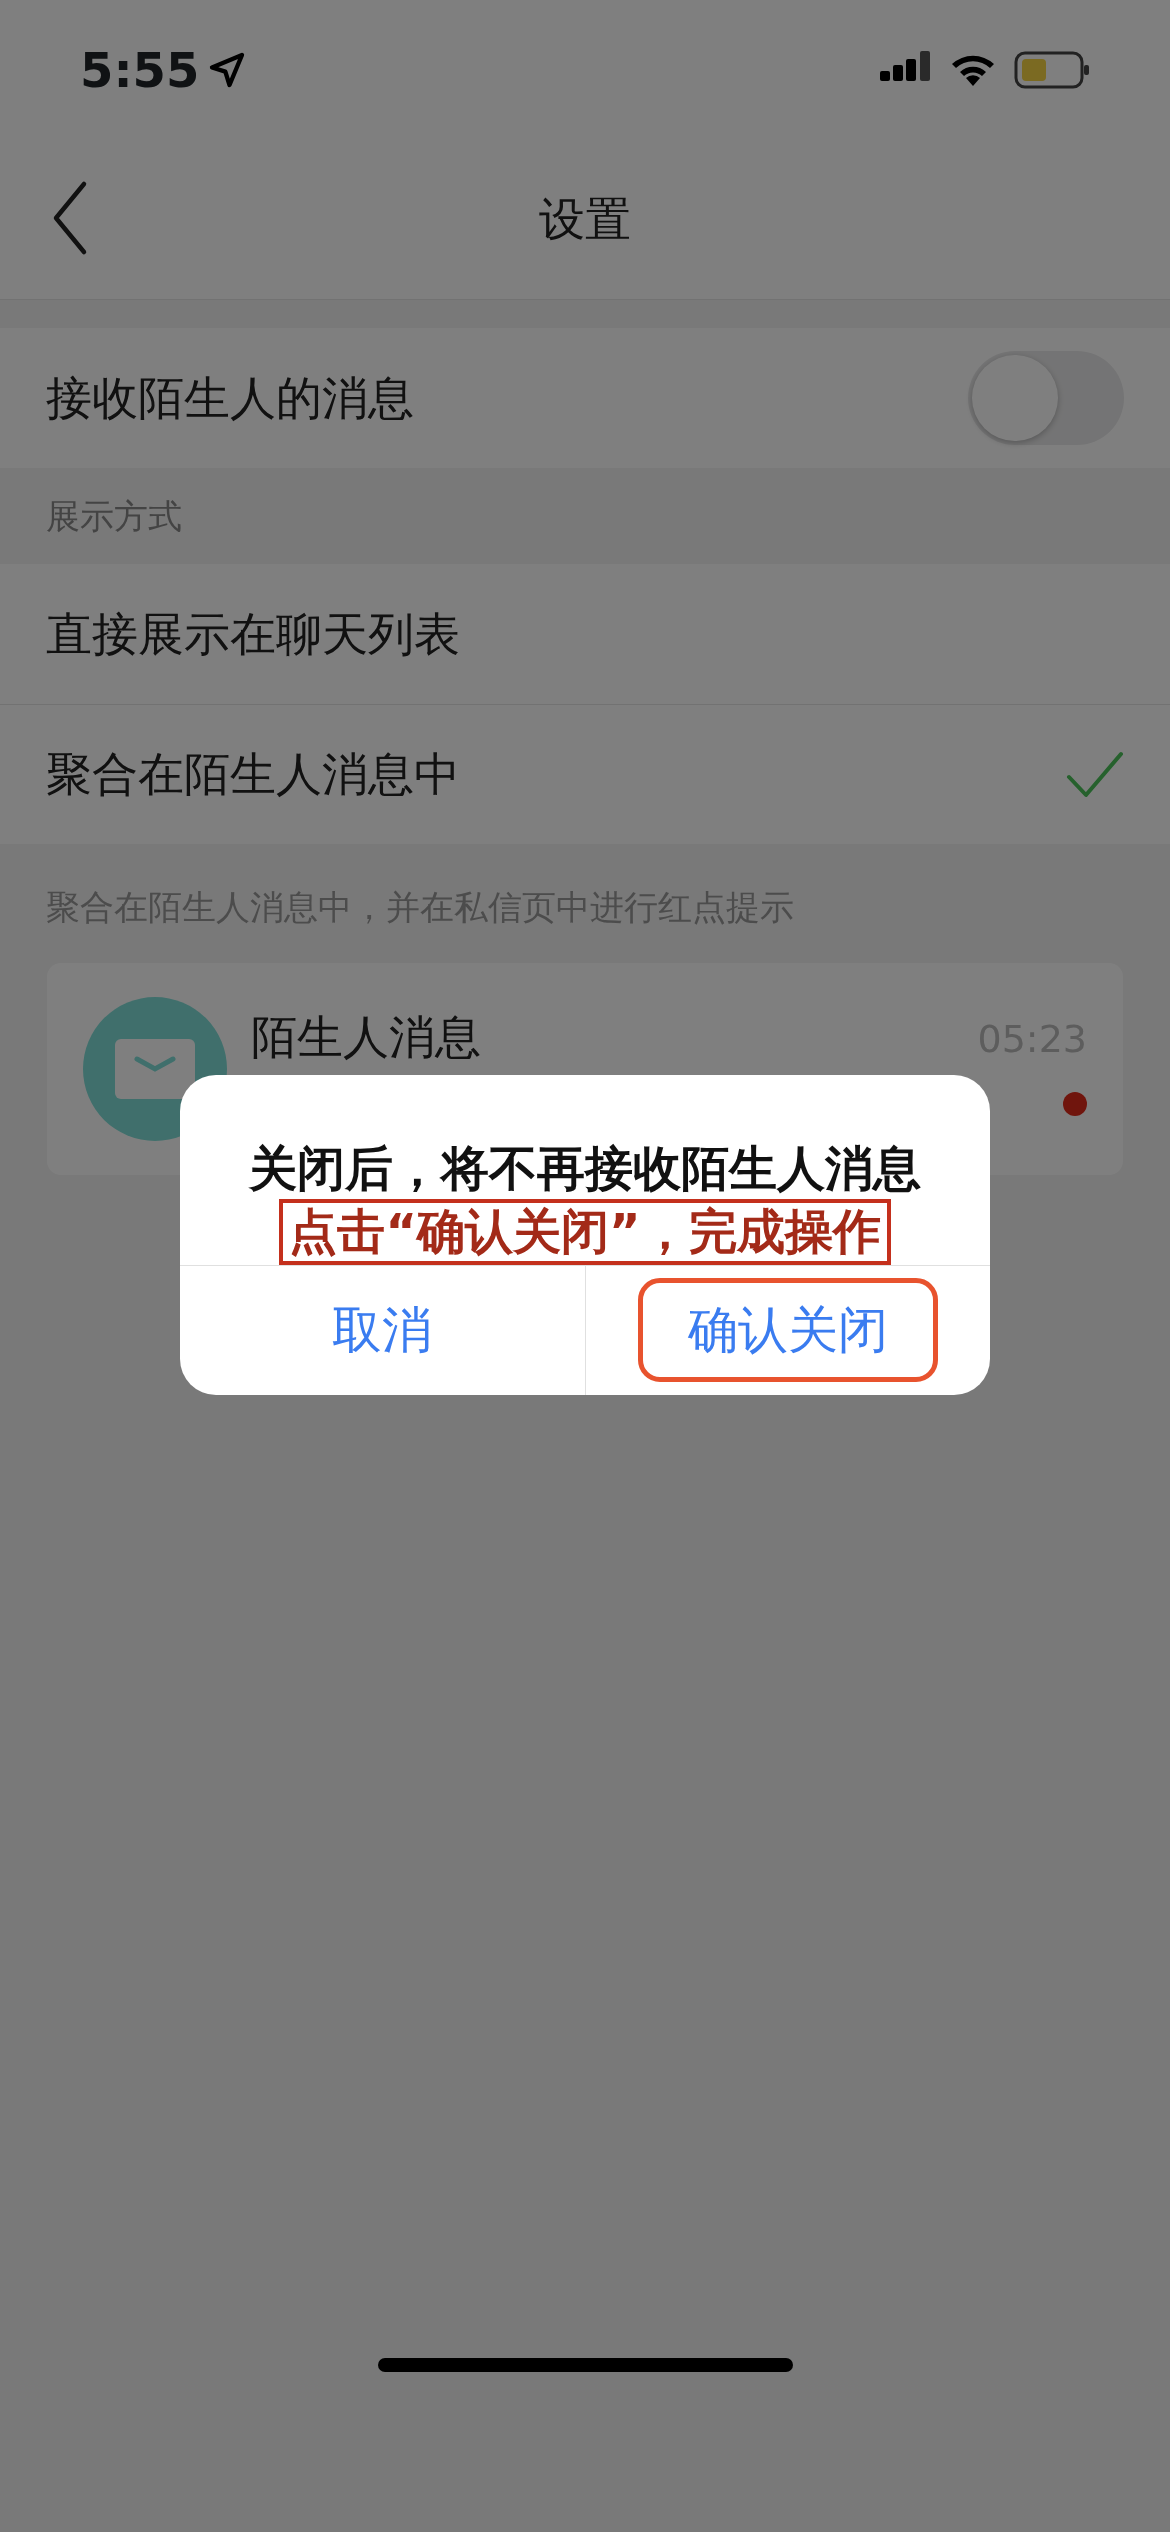 The image size is (1170, 2532). I want to click on checkmark-icon, so click(1095, 774).